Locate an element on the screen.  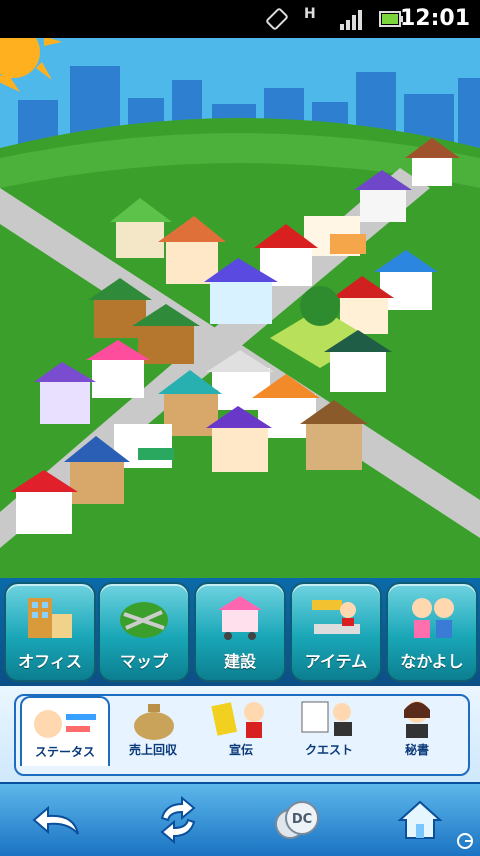
home-button is located at coordinates (420, 820).